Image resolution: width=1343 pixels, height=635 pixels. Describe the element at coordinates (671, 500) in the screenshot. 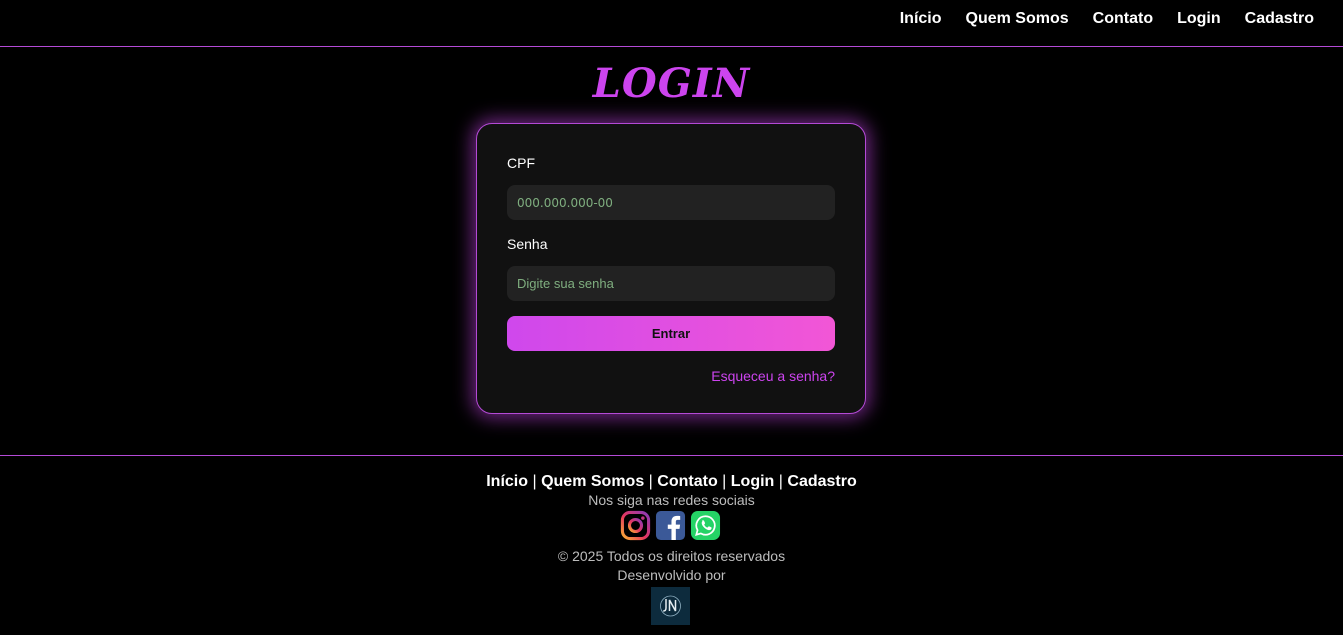

I see `social-follow-text: Nos siga nas redes sociais` at that location.